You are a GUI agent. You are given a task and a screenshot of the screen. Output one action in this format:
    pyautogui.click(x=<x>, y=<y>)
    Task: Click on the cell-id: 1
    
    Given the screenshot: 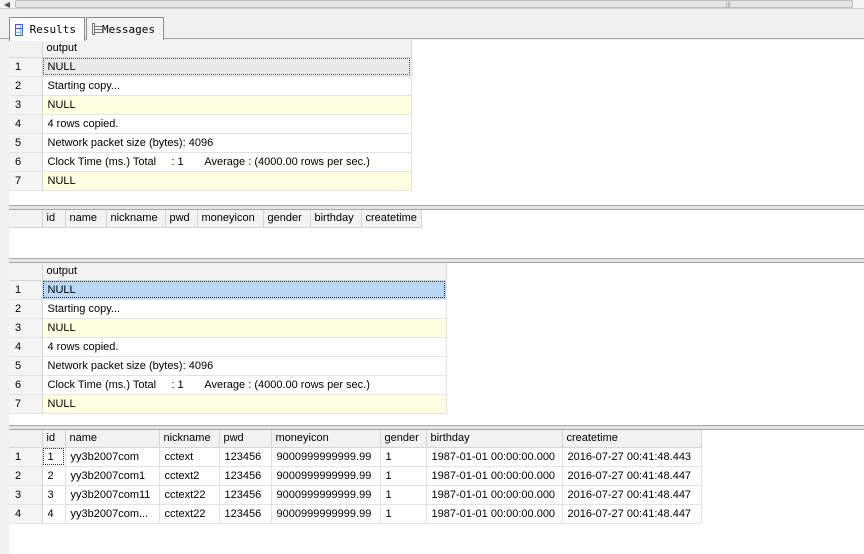 What is the action you would take?
    pyautogui.click(x=54, y=457)
    